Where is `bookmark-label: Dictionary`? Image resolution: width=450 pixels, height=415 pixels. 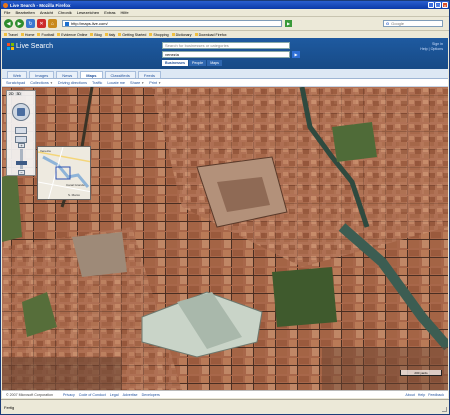 bookmark-label: Dictionary is located at coordinates (183, 34).